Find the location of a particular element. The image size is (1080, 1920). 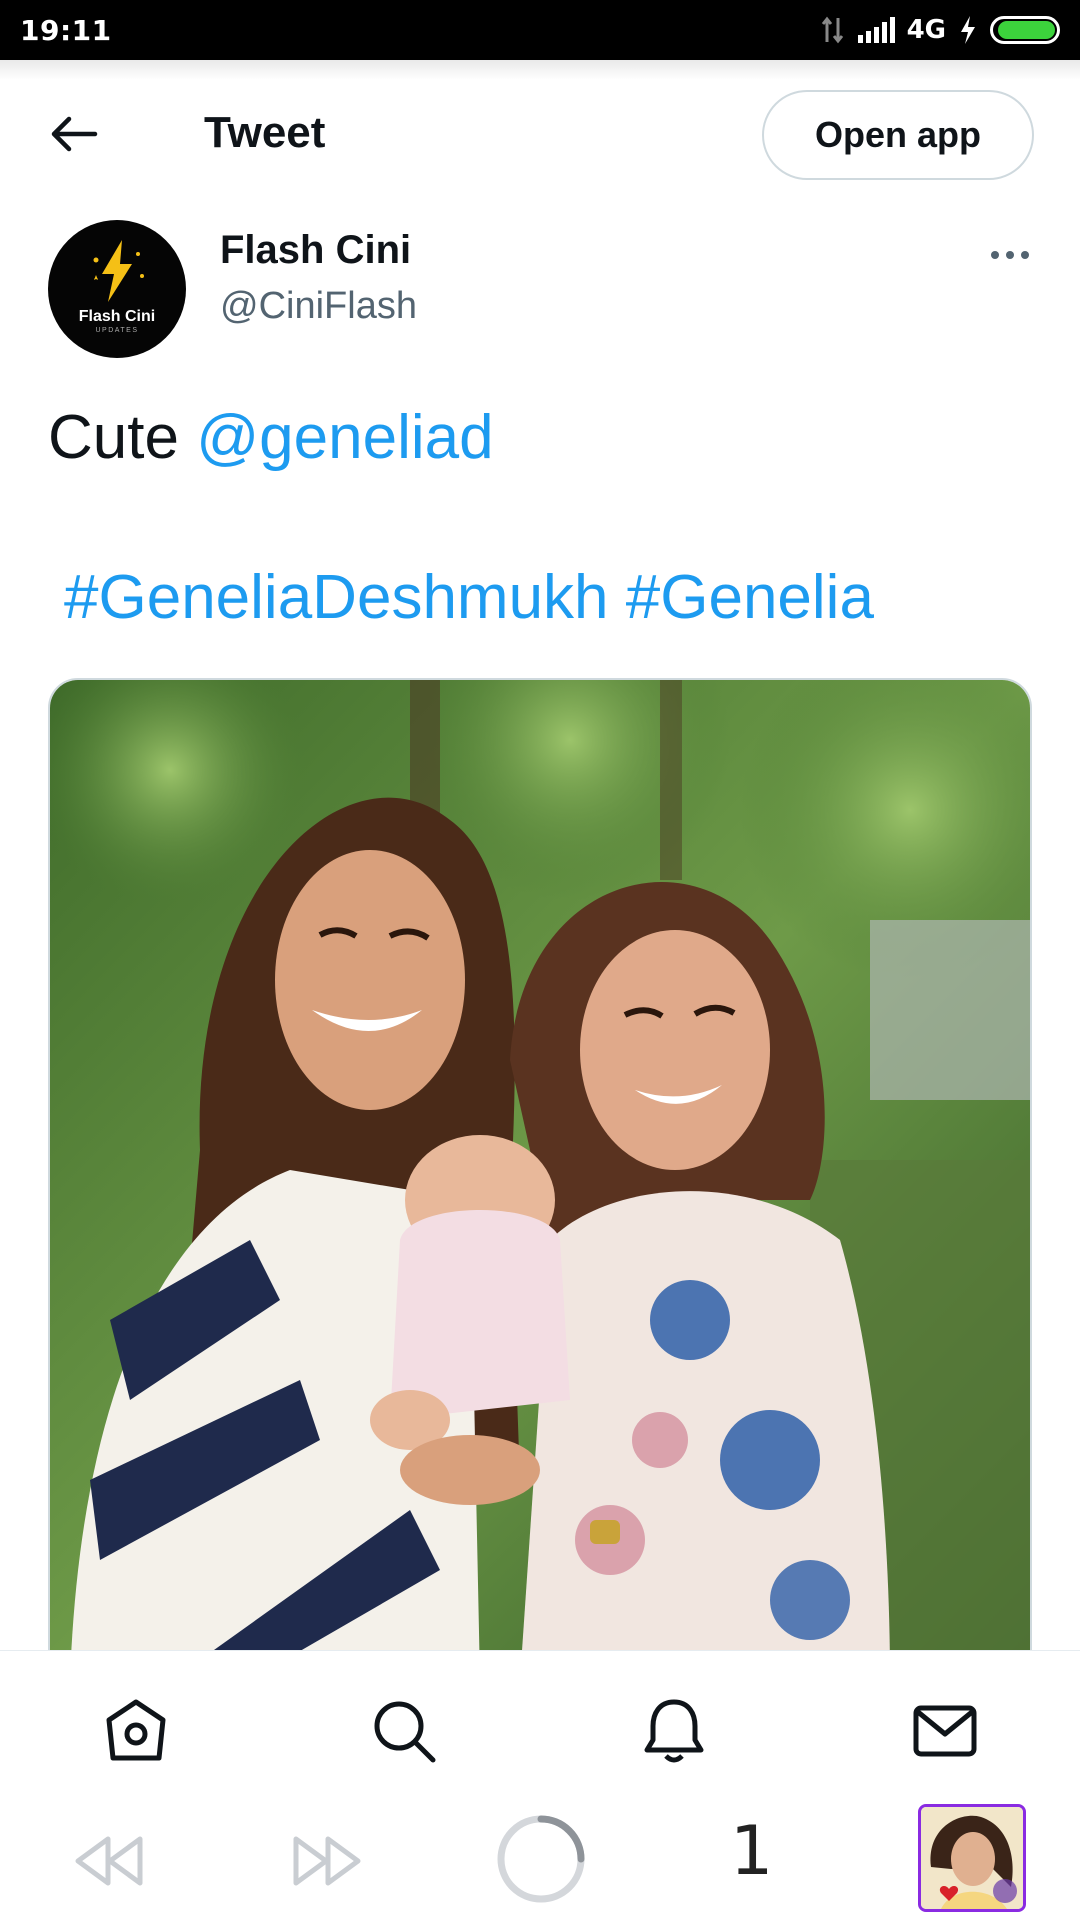

nav-search is located at coordinates (404, 1731).